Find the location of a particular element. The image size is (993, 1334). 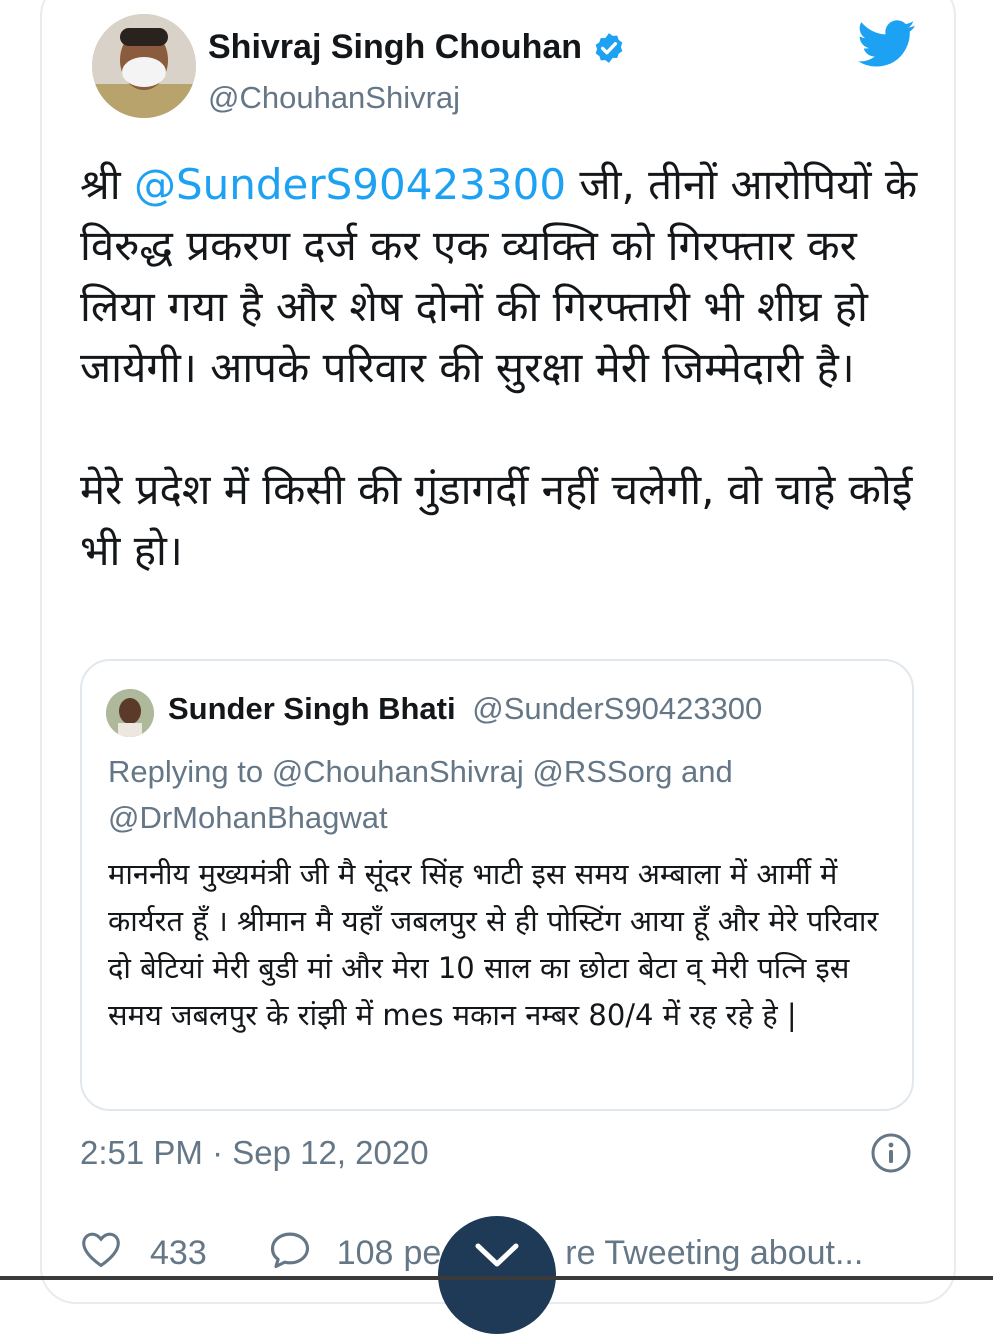

reply-icon is located at coordinates (290, 1253).